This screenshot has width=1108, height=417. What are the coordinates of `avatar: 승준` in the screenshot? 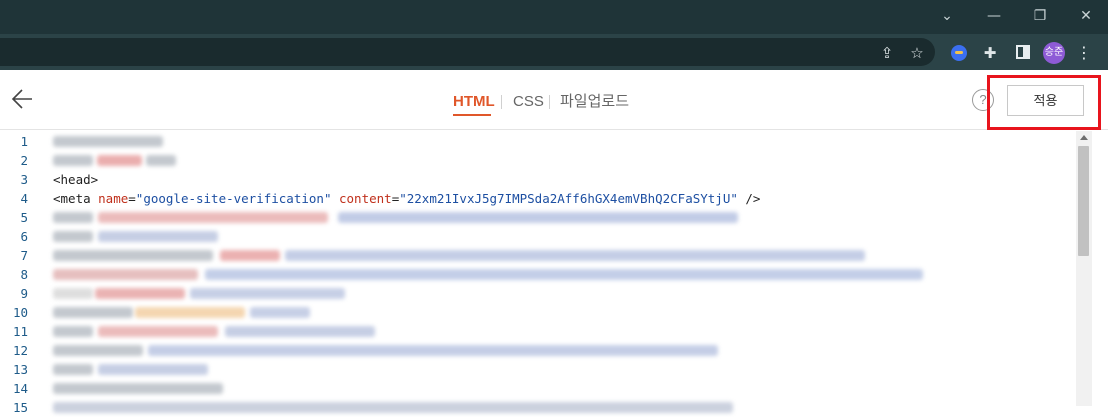 It's located at (1054, 53).